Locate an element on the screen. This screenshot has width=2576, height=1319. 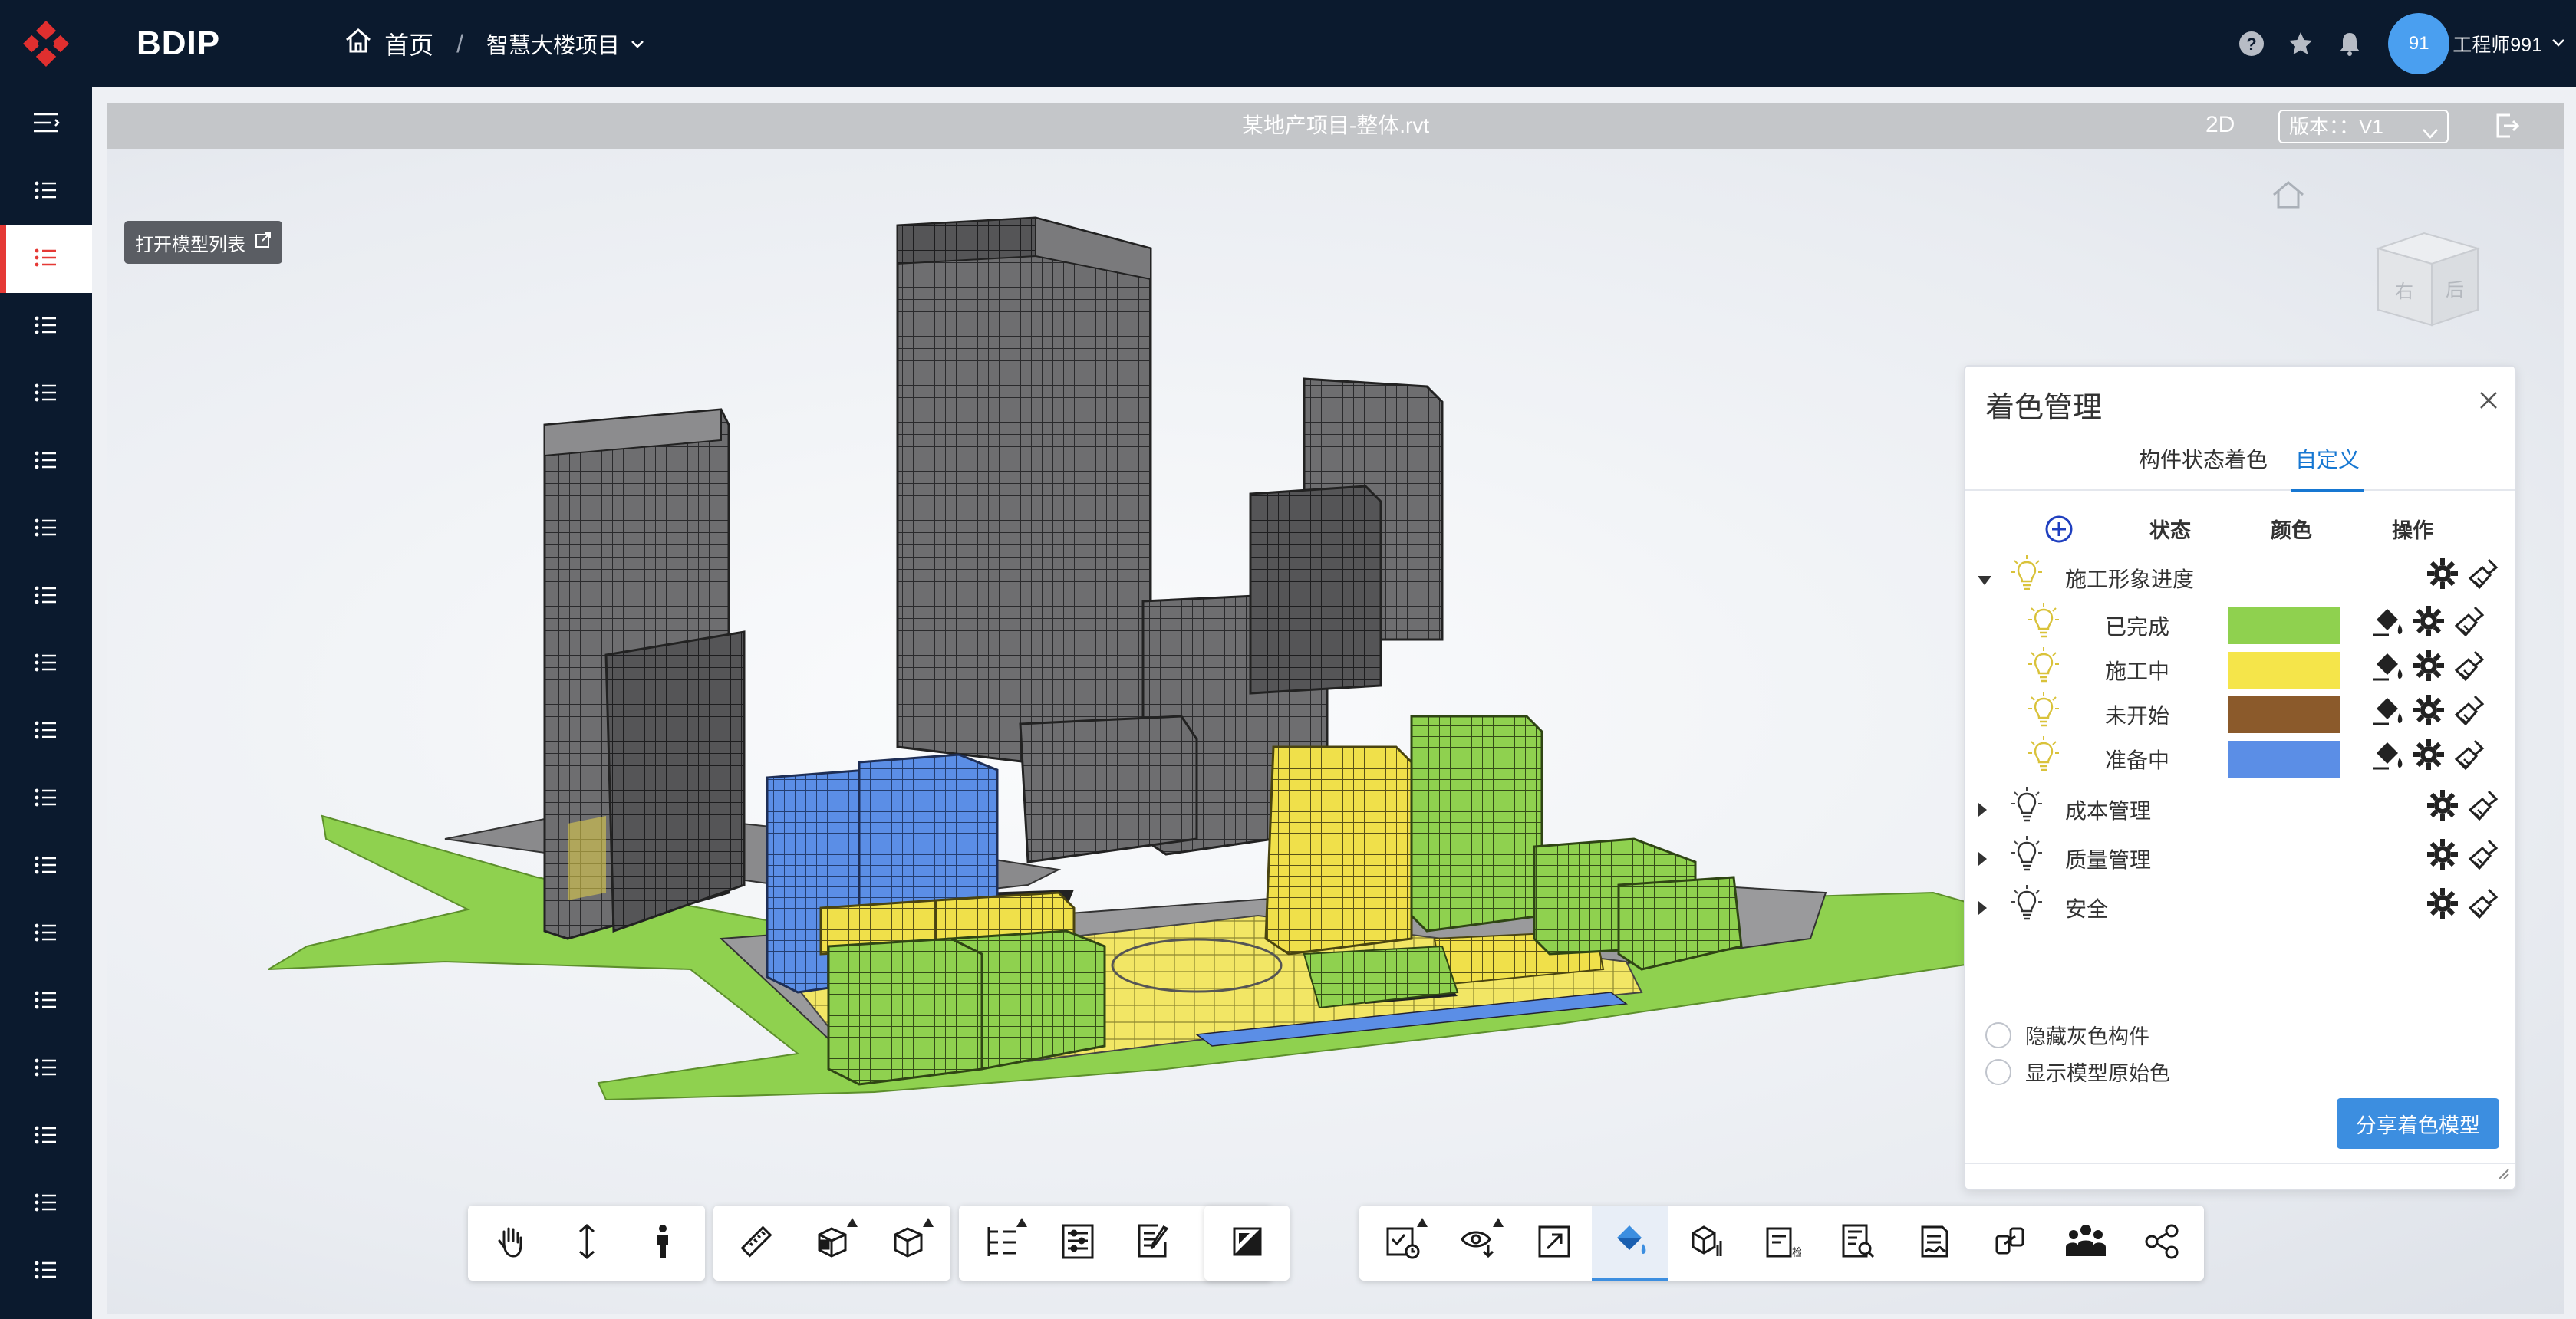
viewcube-back-label: 后 is located at coordinates (2455, 290).